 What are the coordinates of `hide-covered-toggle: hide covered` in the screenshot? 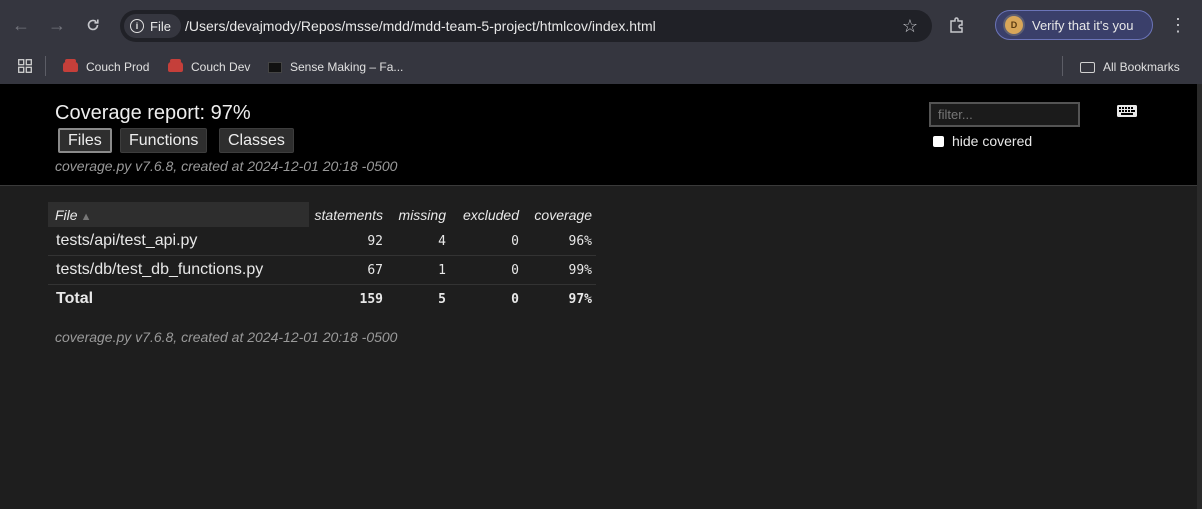 It's located at (982, 141).